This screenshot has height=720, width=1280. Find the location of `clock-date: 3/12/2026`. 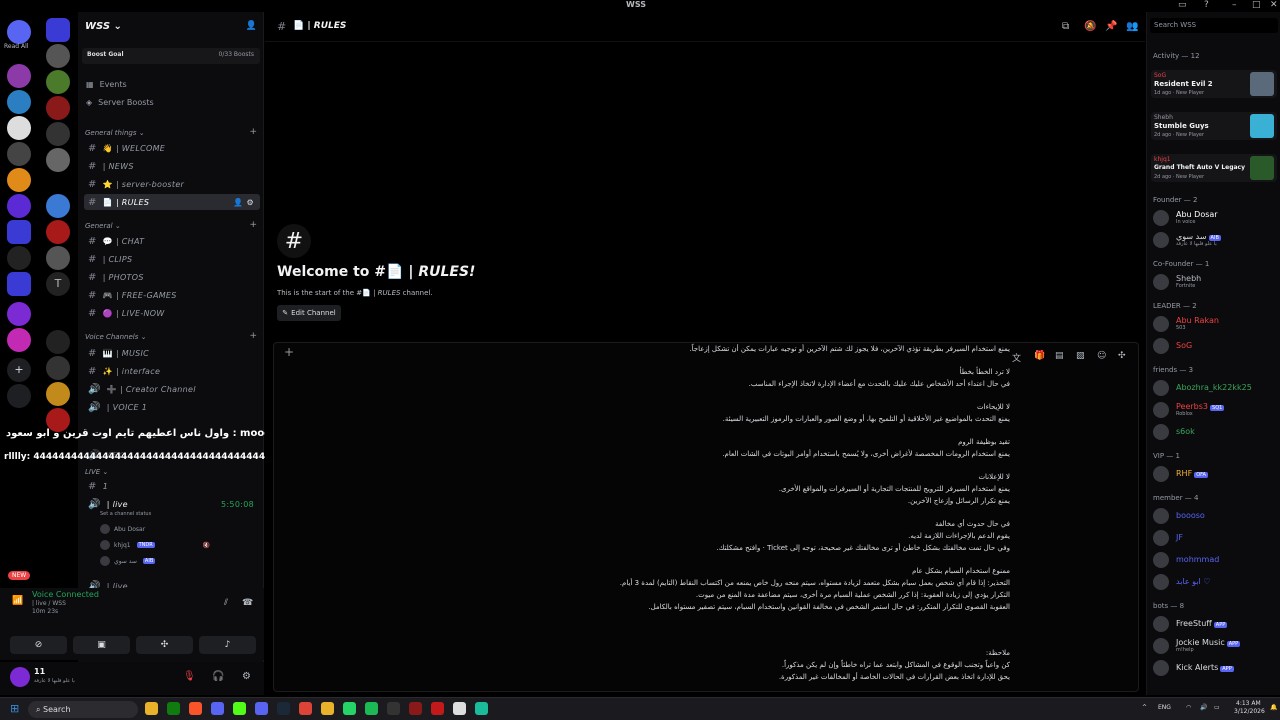

clock-date: 3/12/2026 is located at coordinates (1249, 711).